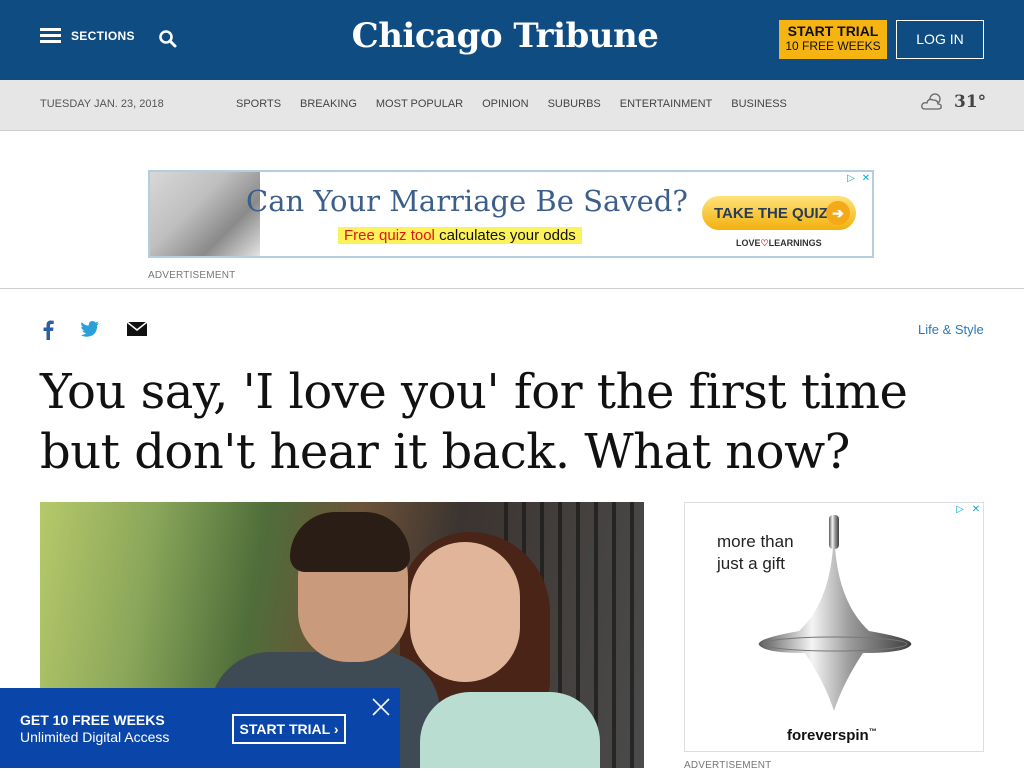  Describe the element at coordinates (951, 329) in the screenshot. I see `article-section-link: Life & Style` at that location.